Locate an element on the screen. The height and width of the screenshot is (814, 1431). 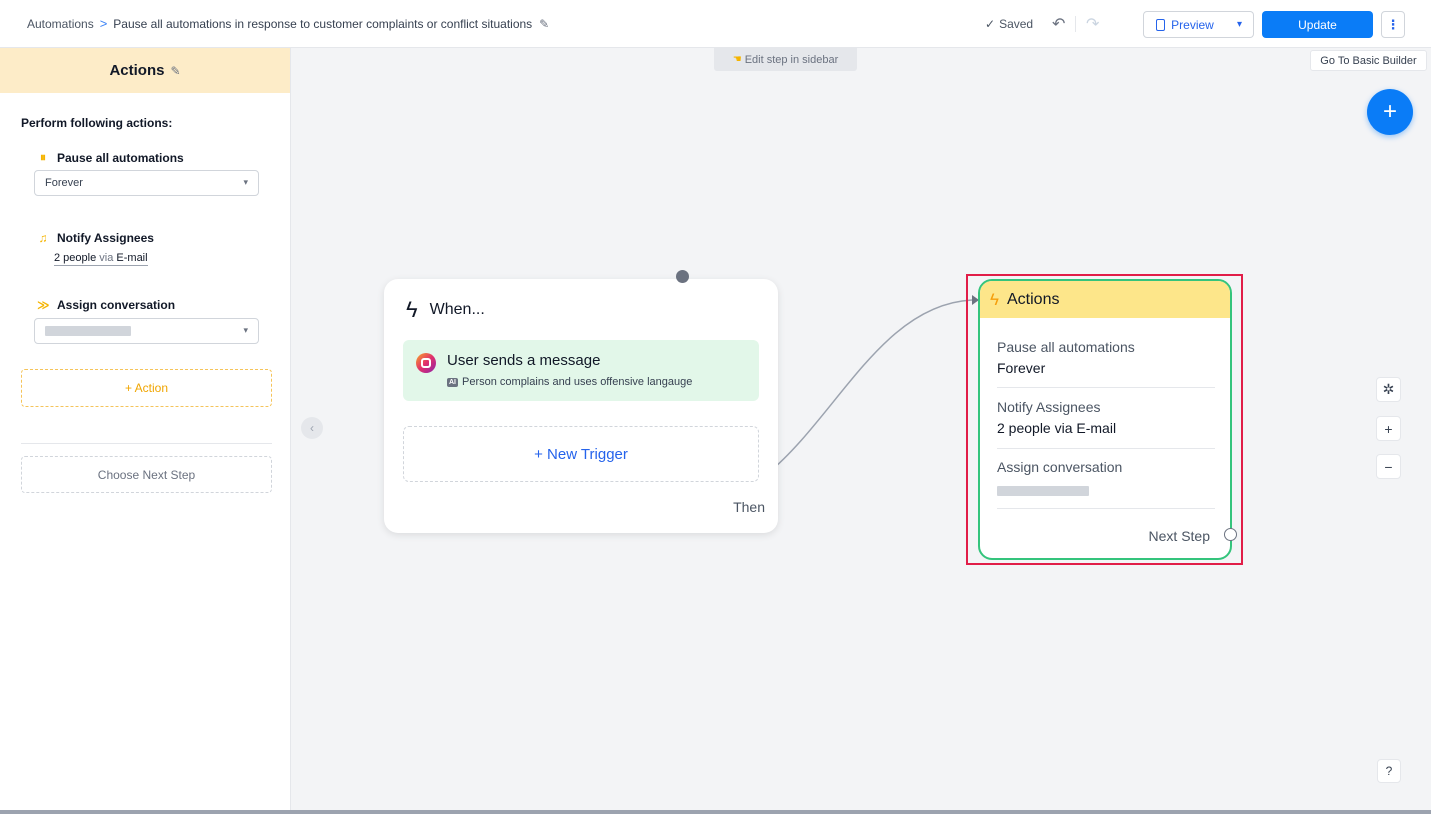
notify-assignees-link: 2 people via E-mail is located at coordinates (101, 259).